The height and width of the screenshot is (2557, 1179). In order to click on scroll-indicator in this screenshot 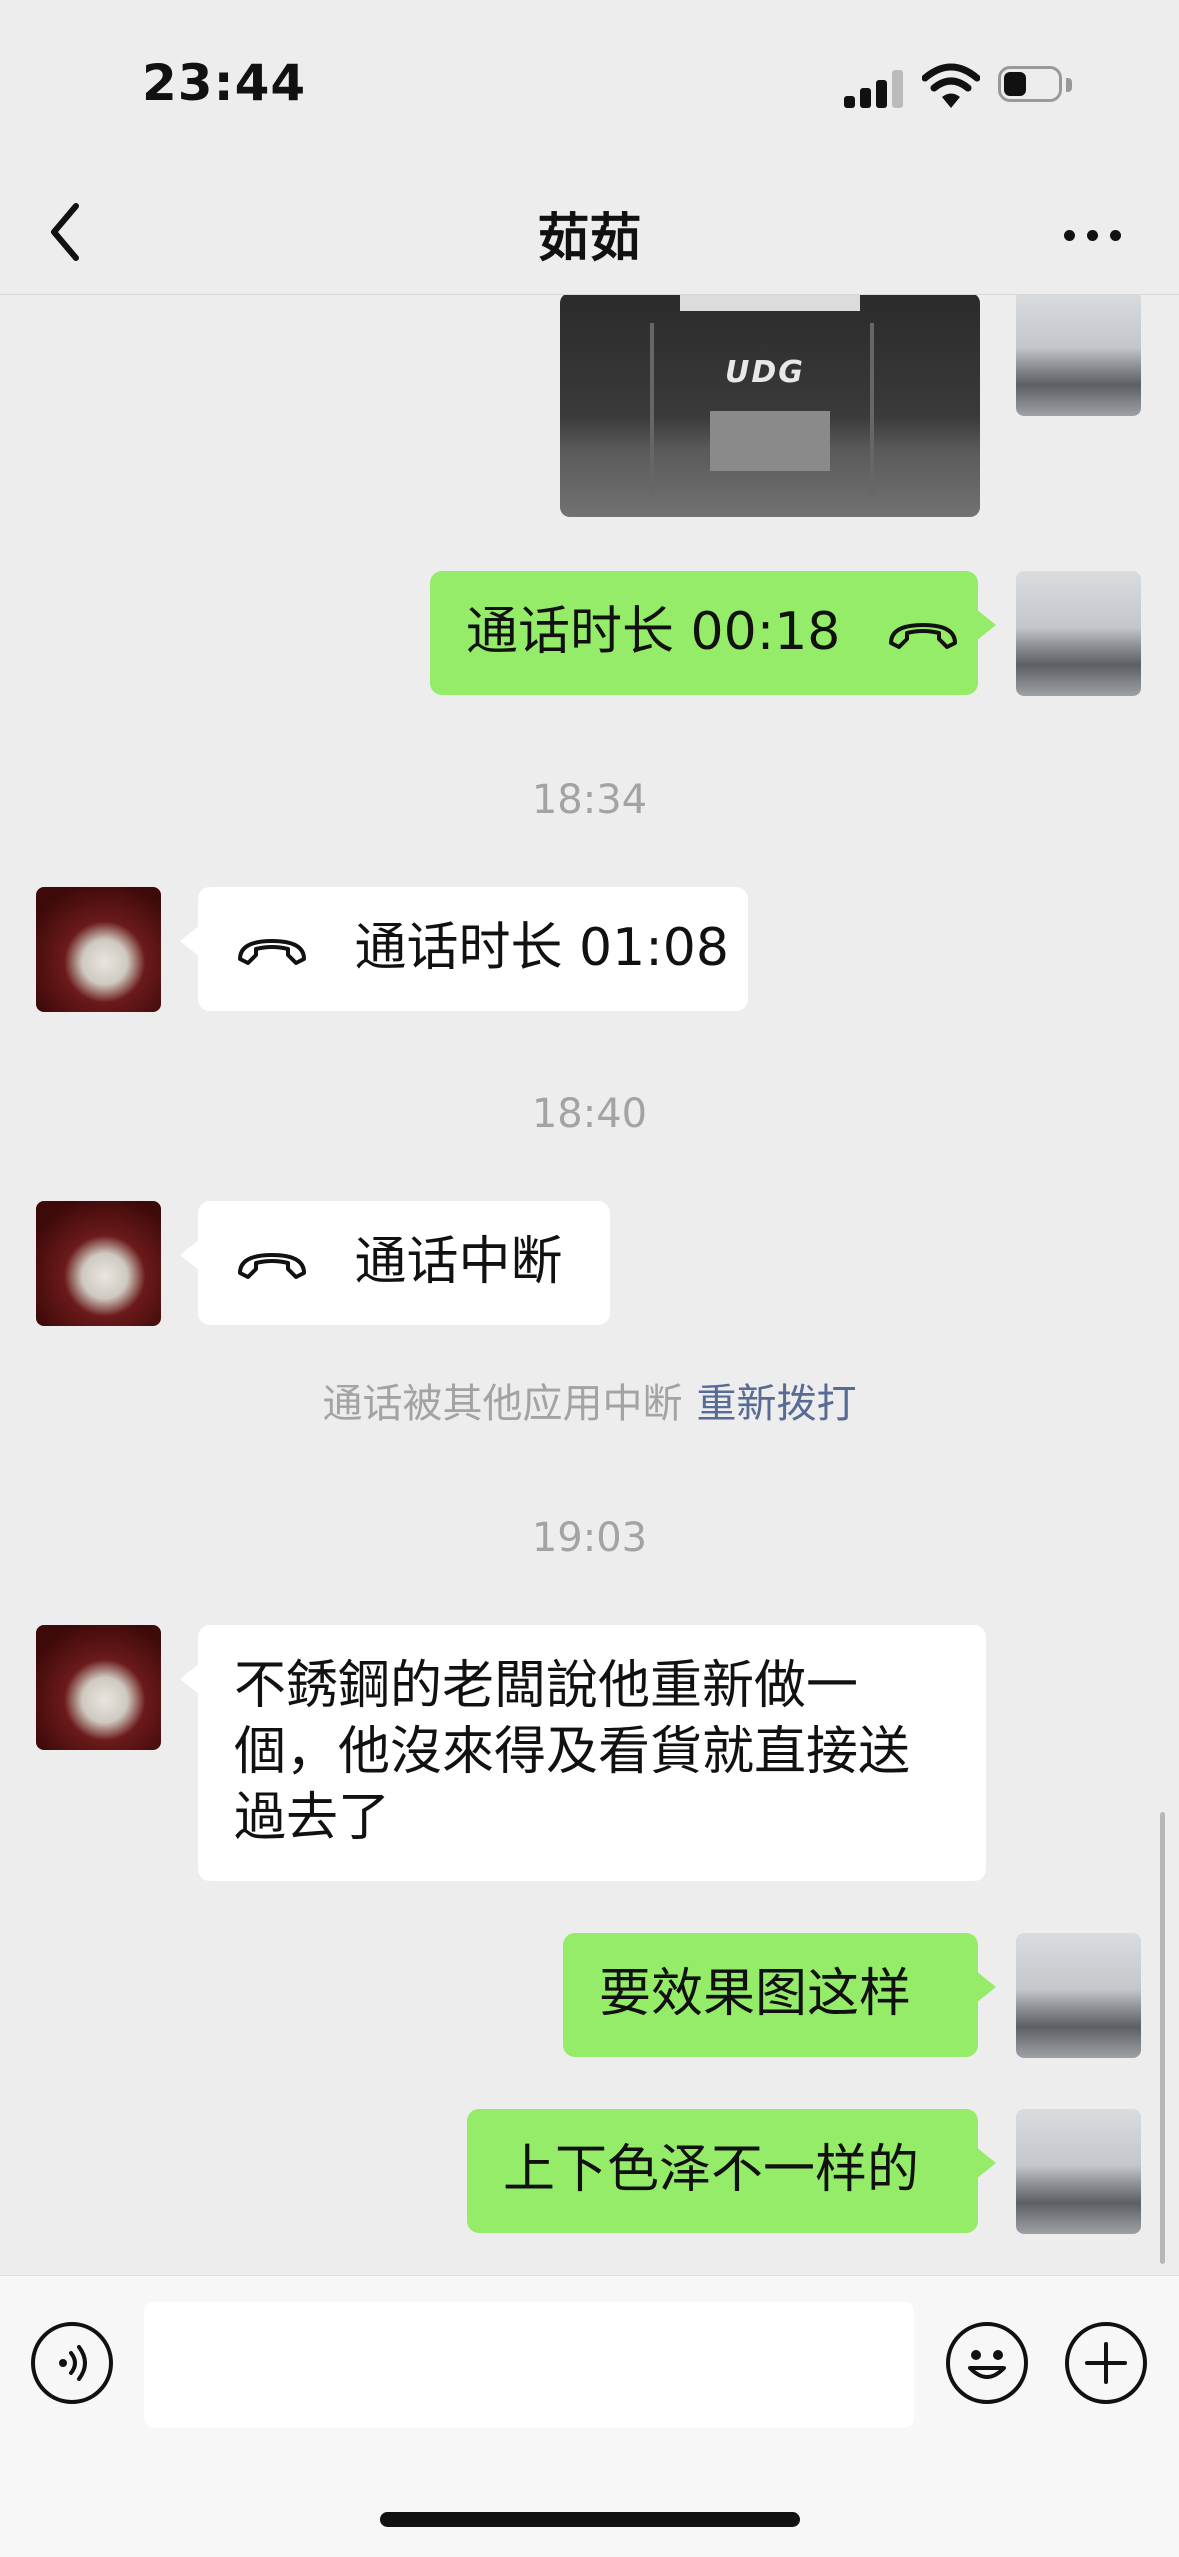, I will do `click(1162, 2038)`.